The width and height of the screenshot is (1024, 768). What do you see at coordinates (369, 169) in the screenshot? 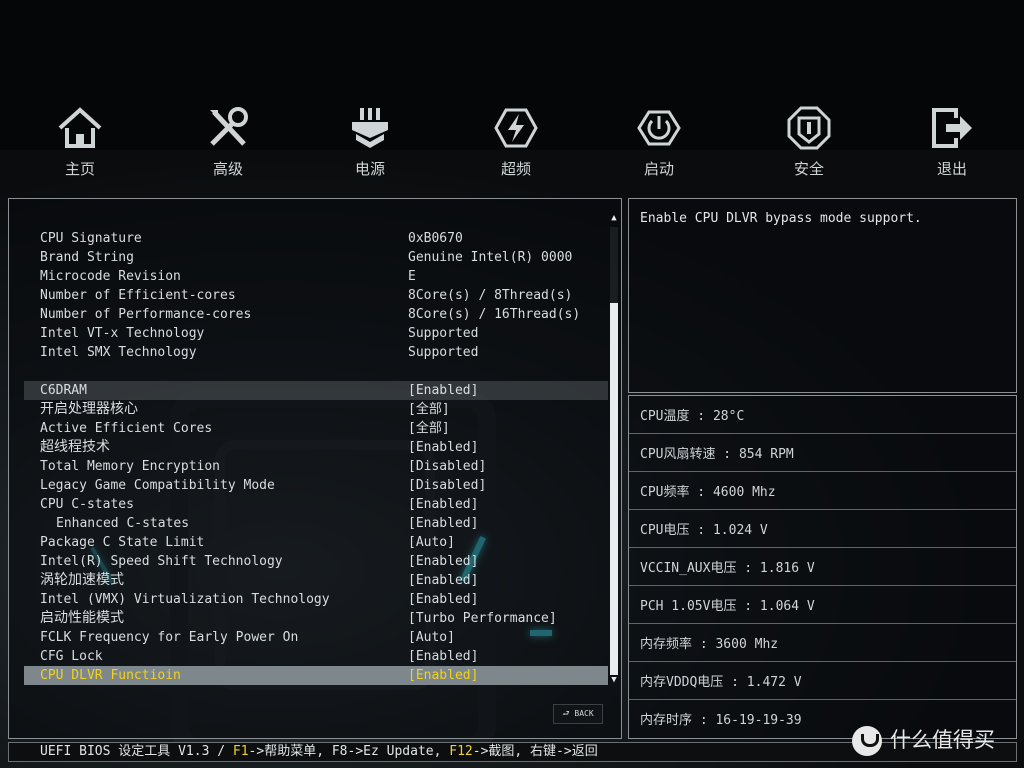
I see `nav-label: 电源` at bounding box center [369, 169].